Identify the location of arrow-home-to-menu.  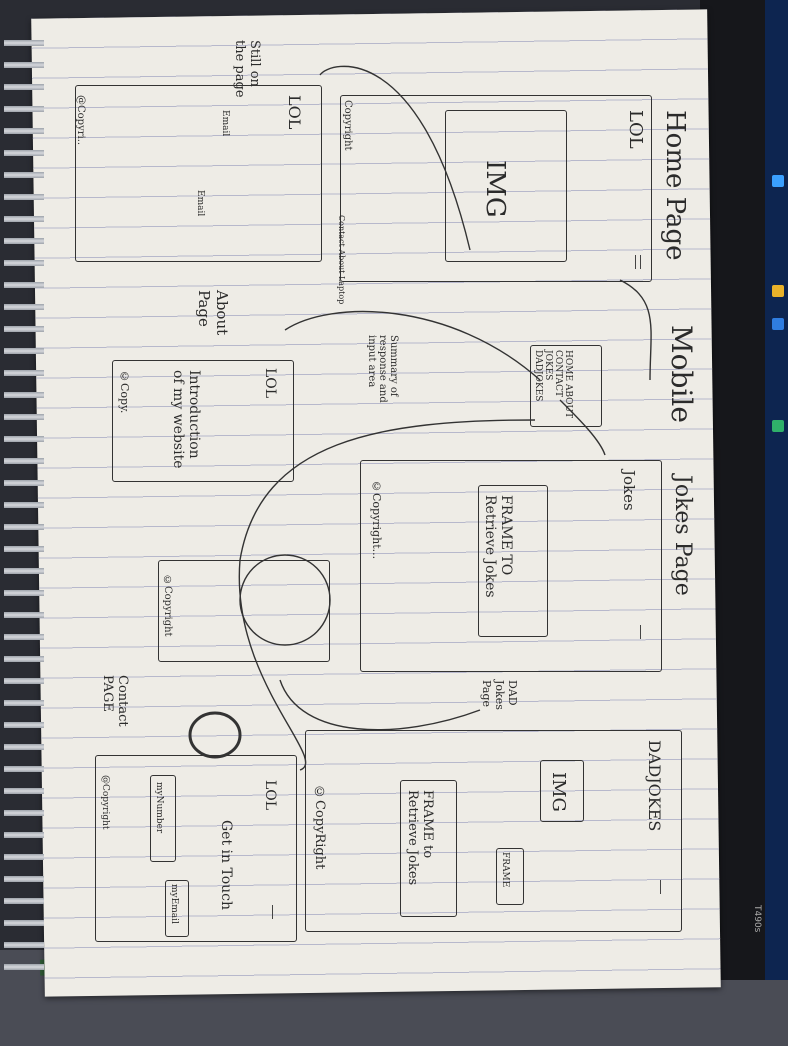
(635, 330).